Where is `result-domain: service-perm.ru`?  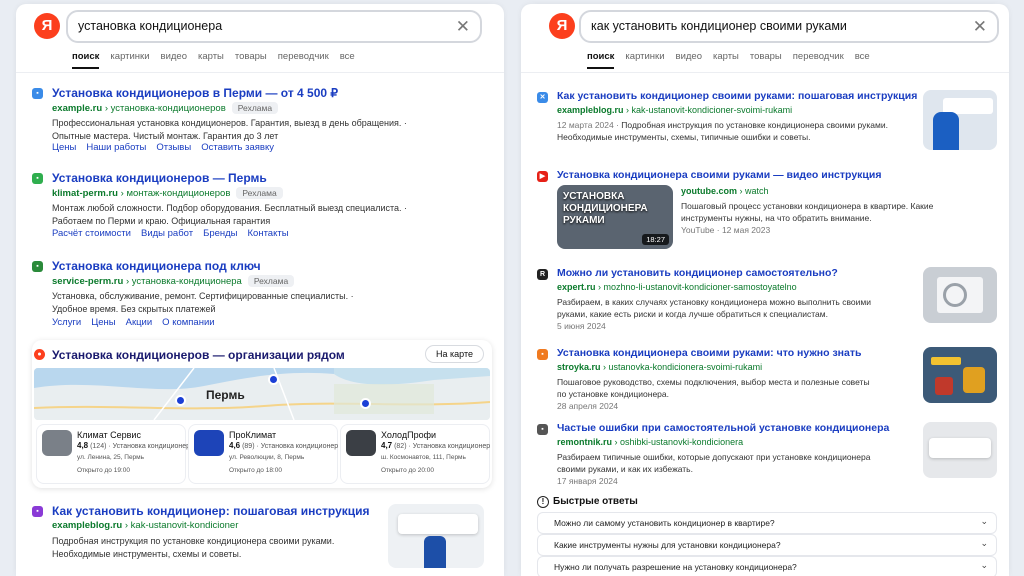
result-domain: service-perm.ru is located at coordinates (87, 281).